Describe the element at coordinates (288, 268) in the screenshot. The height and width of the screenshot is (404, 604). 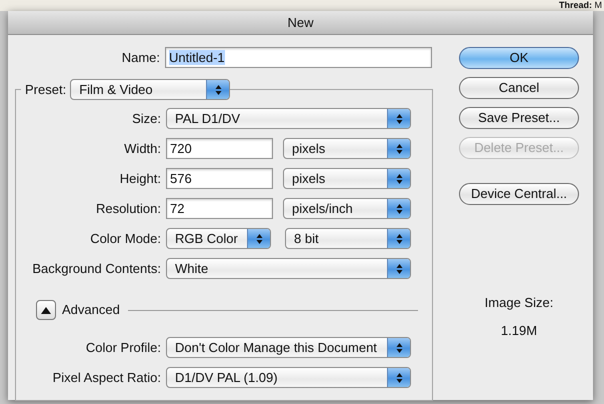
I see `popup-menu: White` at that location.